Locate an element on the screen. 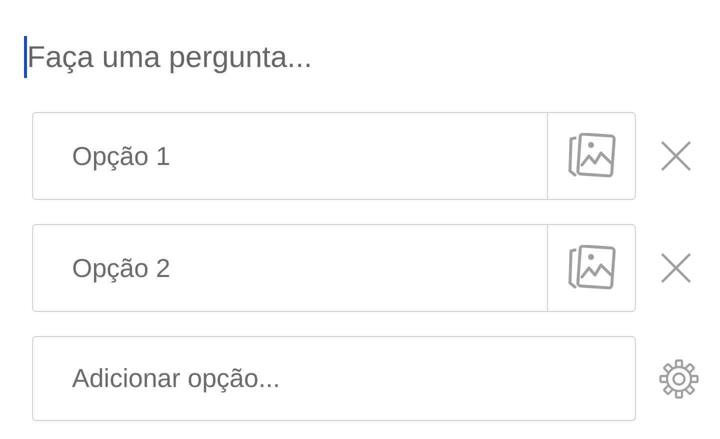  settings-button is located at coordinates (679, 379).